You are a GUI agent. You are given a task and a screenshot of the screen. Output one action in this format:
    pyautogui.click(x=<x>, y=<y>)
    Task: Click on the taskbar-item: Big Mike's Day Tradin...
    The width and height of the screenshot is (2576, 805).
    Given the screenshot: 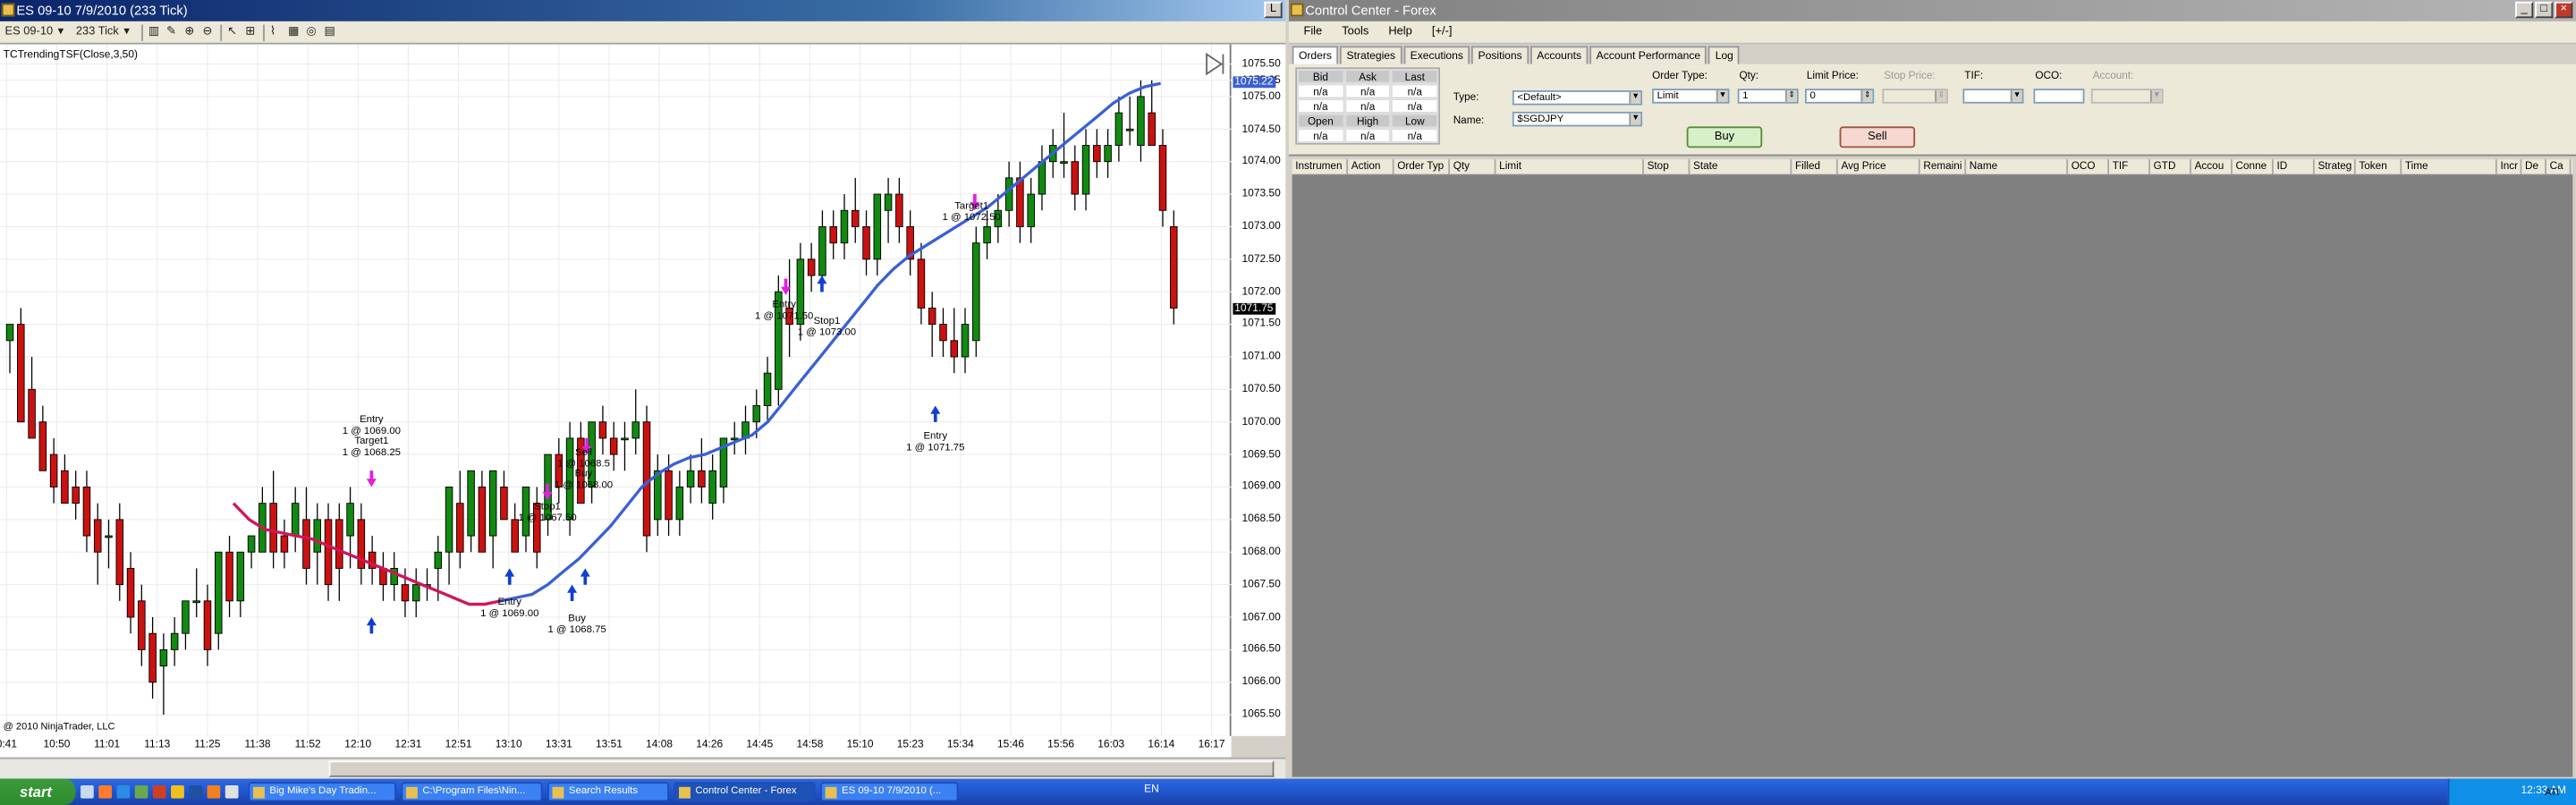 What is the action you would take?
    pyautogui.click(x=322, y=792)
    